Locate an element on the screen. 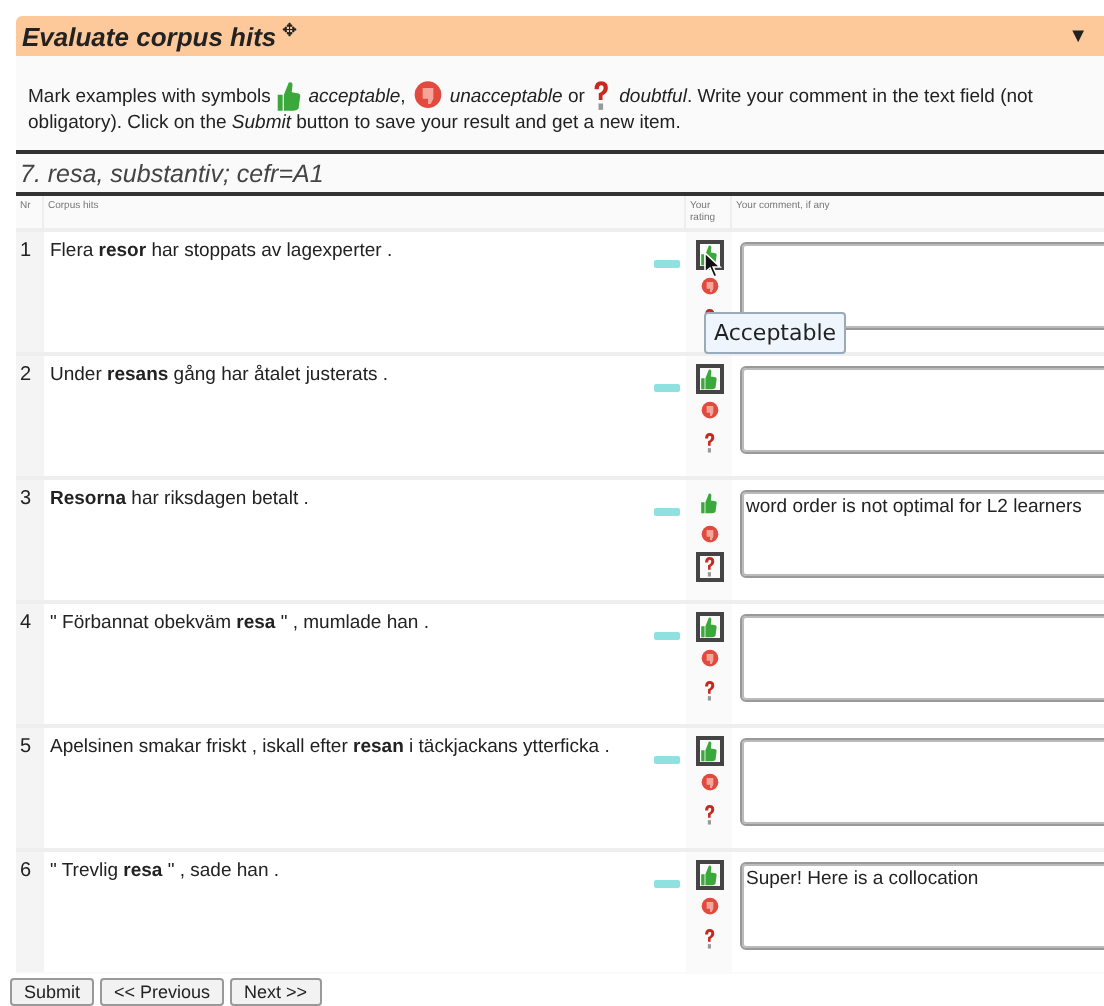 This screenshot has height=1006, width=1104. row-number: 3 is located at coordinates (30, 538).